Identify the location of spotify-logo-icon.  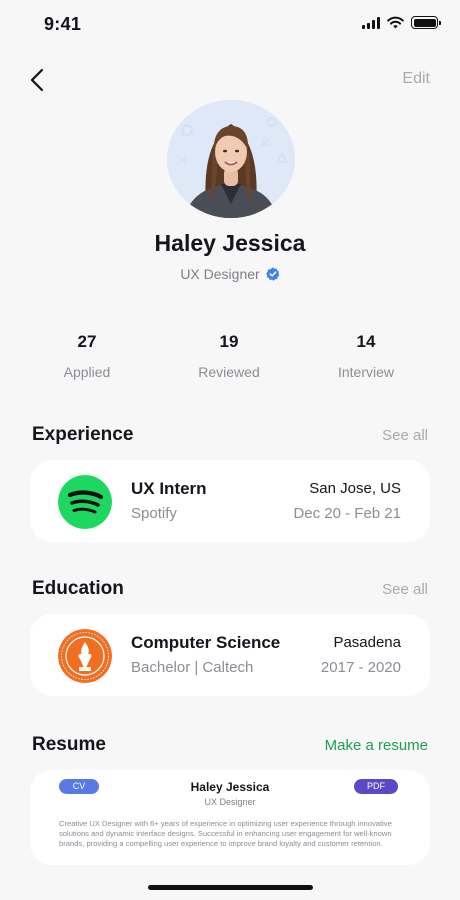
(85, 502).